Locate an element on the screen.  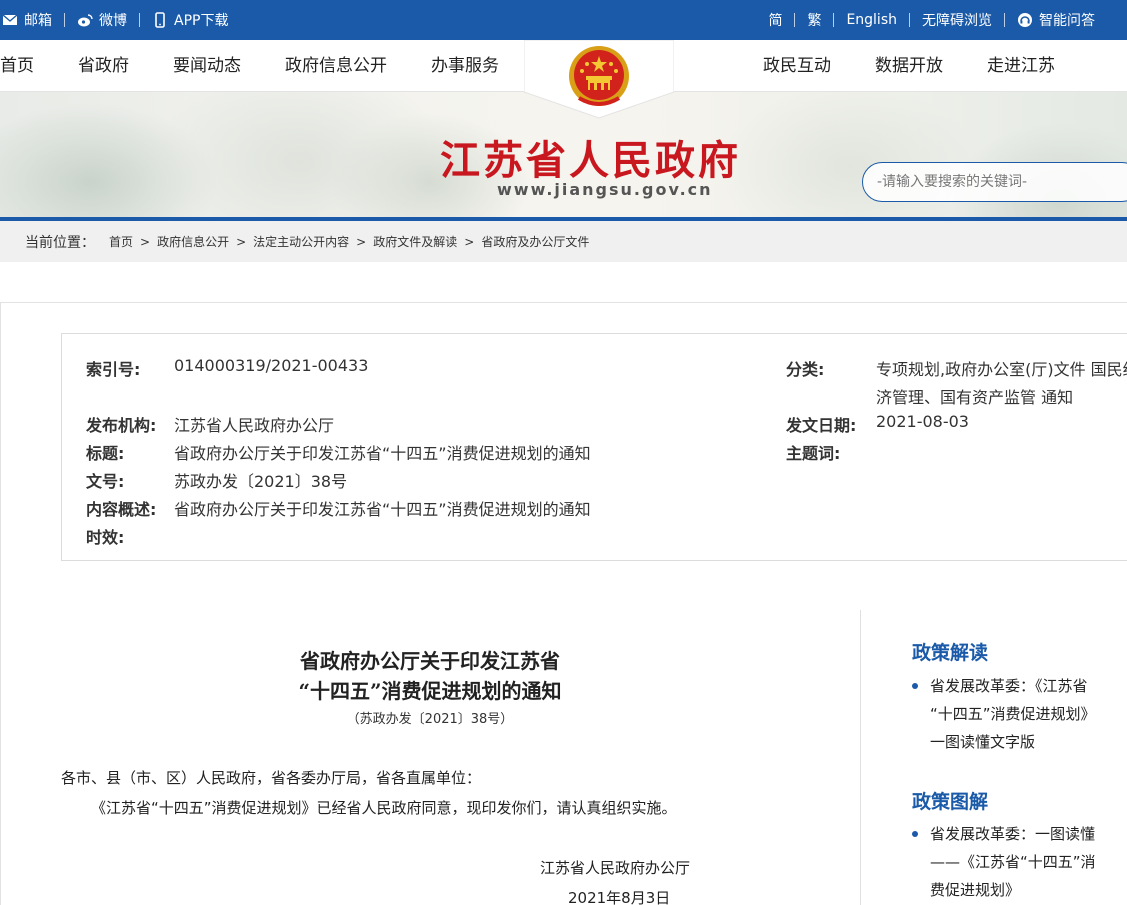
list-item-line: 费促进规划》 is located at coordinates (975, 890).